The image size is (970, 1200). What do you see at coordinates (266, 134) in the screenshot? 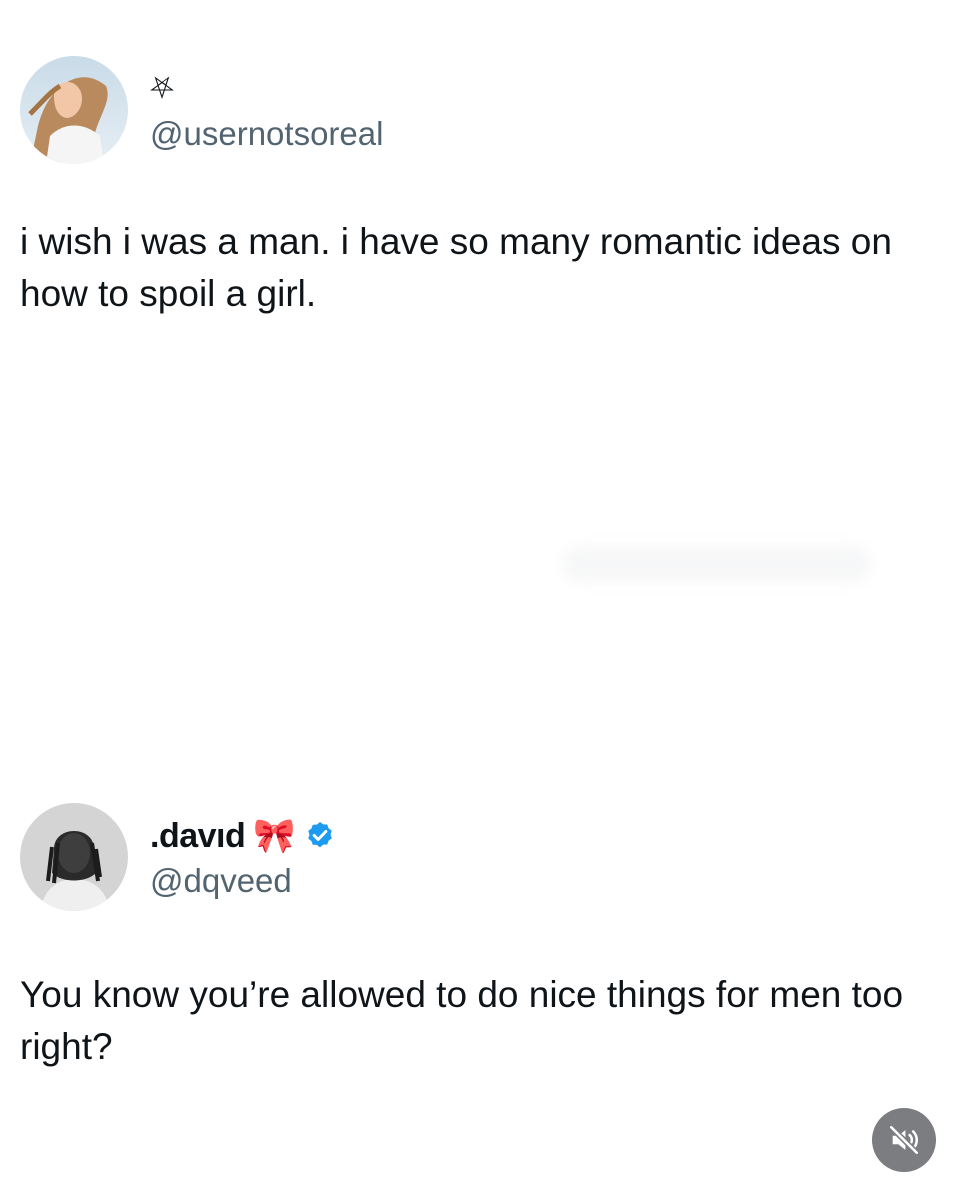
I see `handle: @usernotsoreal` at bounding box center [266, 134].